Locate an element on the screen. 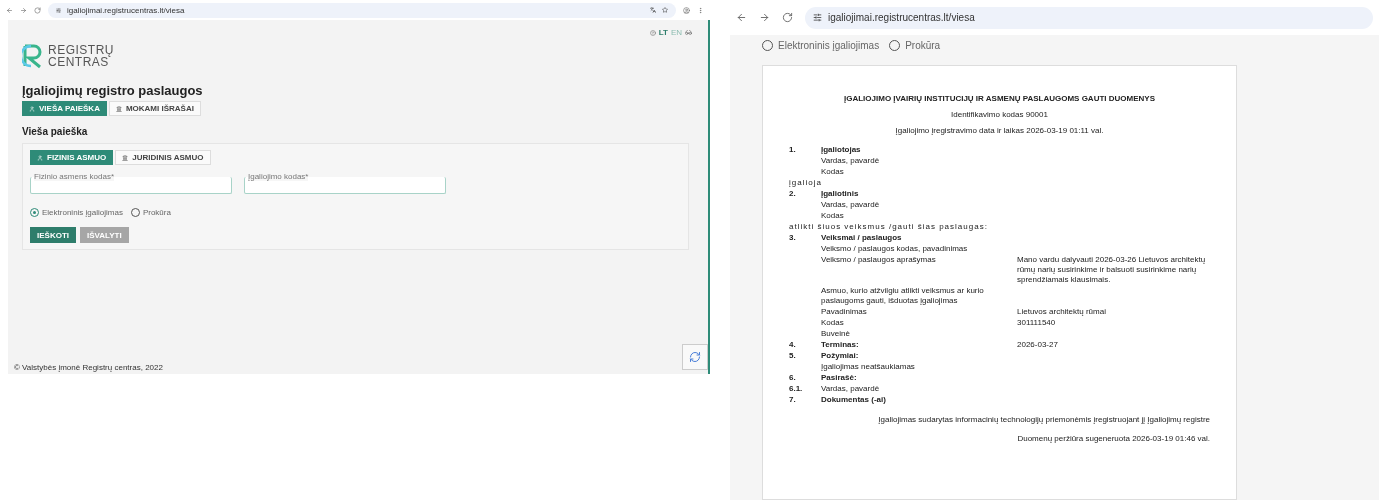 The height and width of the screenshot is (500, 1379). document-value: Lietuvos architektų rūmai is located at coordinates (1062, 312).